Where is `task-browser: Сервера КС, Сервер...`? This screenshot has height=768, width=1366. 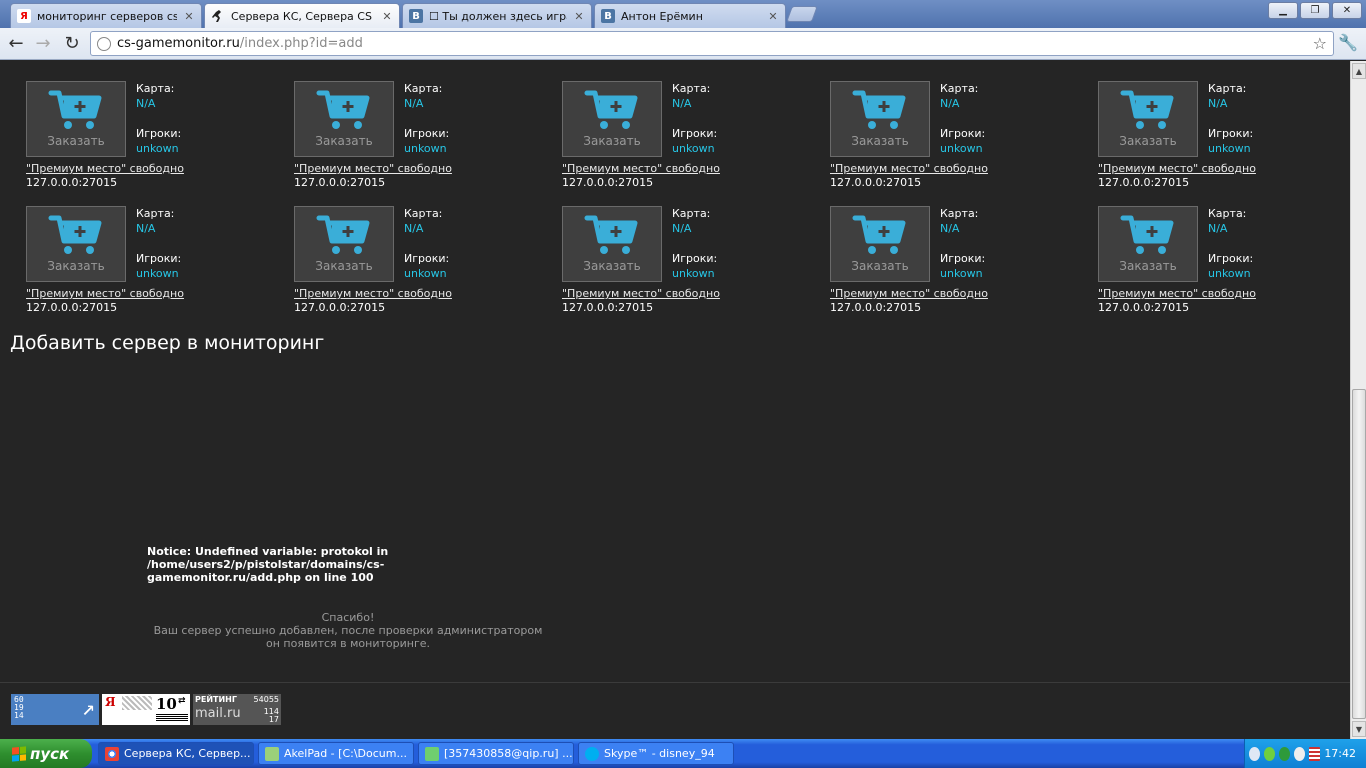
task-browser: Сервера КС, Сервер... is located at coordinates (176, 753).